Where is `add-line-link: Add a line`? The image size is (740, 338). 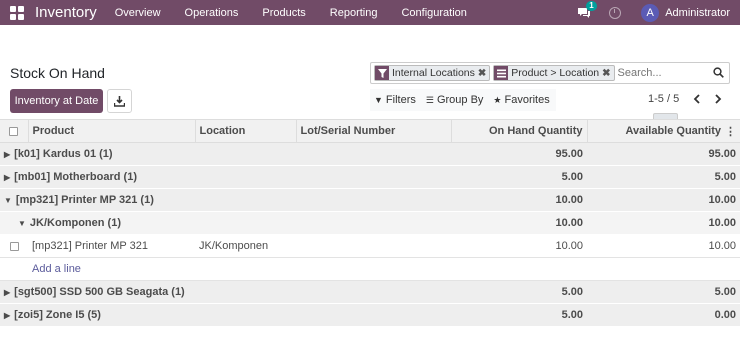
add-line-link: Add a line is located at coordinates (56, 269).